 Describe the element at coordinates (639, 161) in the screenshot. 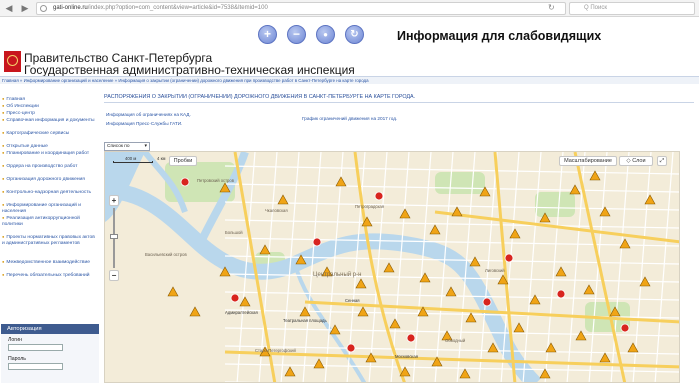

I see `layers-label: Слои` at that location.